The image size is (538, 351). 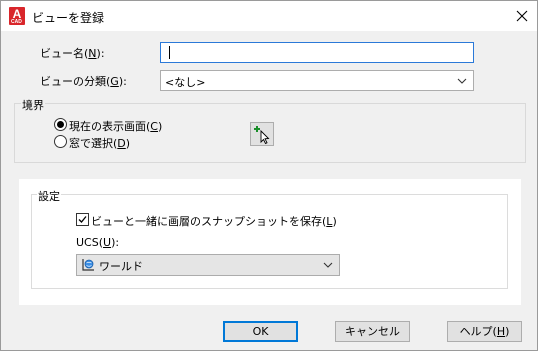 What do you see at coordinates (484, 331) in the screenshot?
I see `help-button: ヘルプ(H)` at bounding box center [484, 331].